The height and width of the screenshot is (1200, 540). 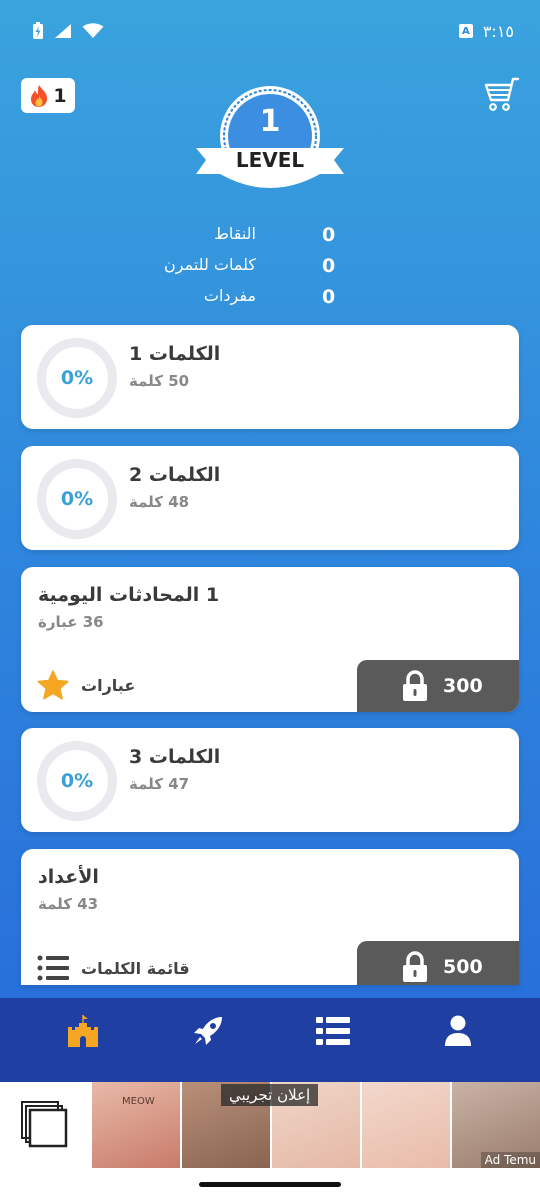 I want to click on ad-image, so click(x=405, y=1125).